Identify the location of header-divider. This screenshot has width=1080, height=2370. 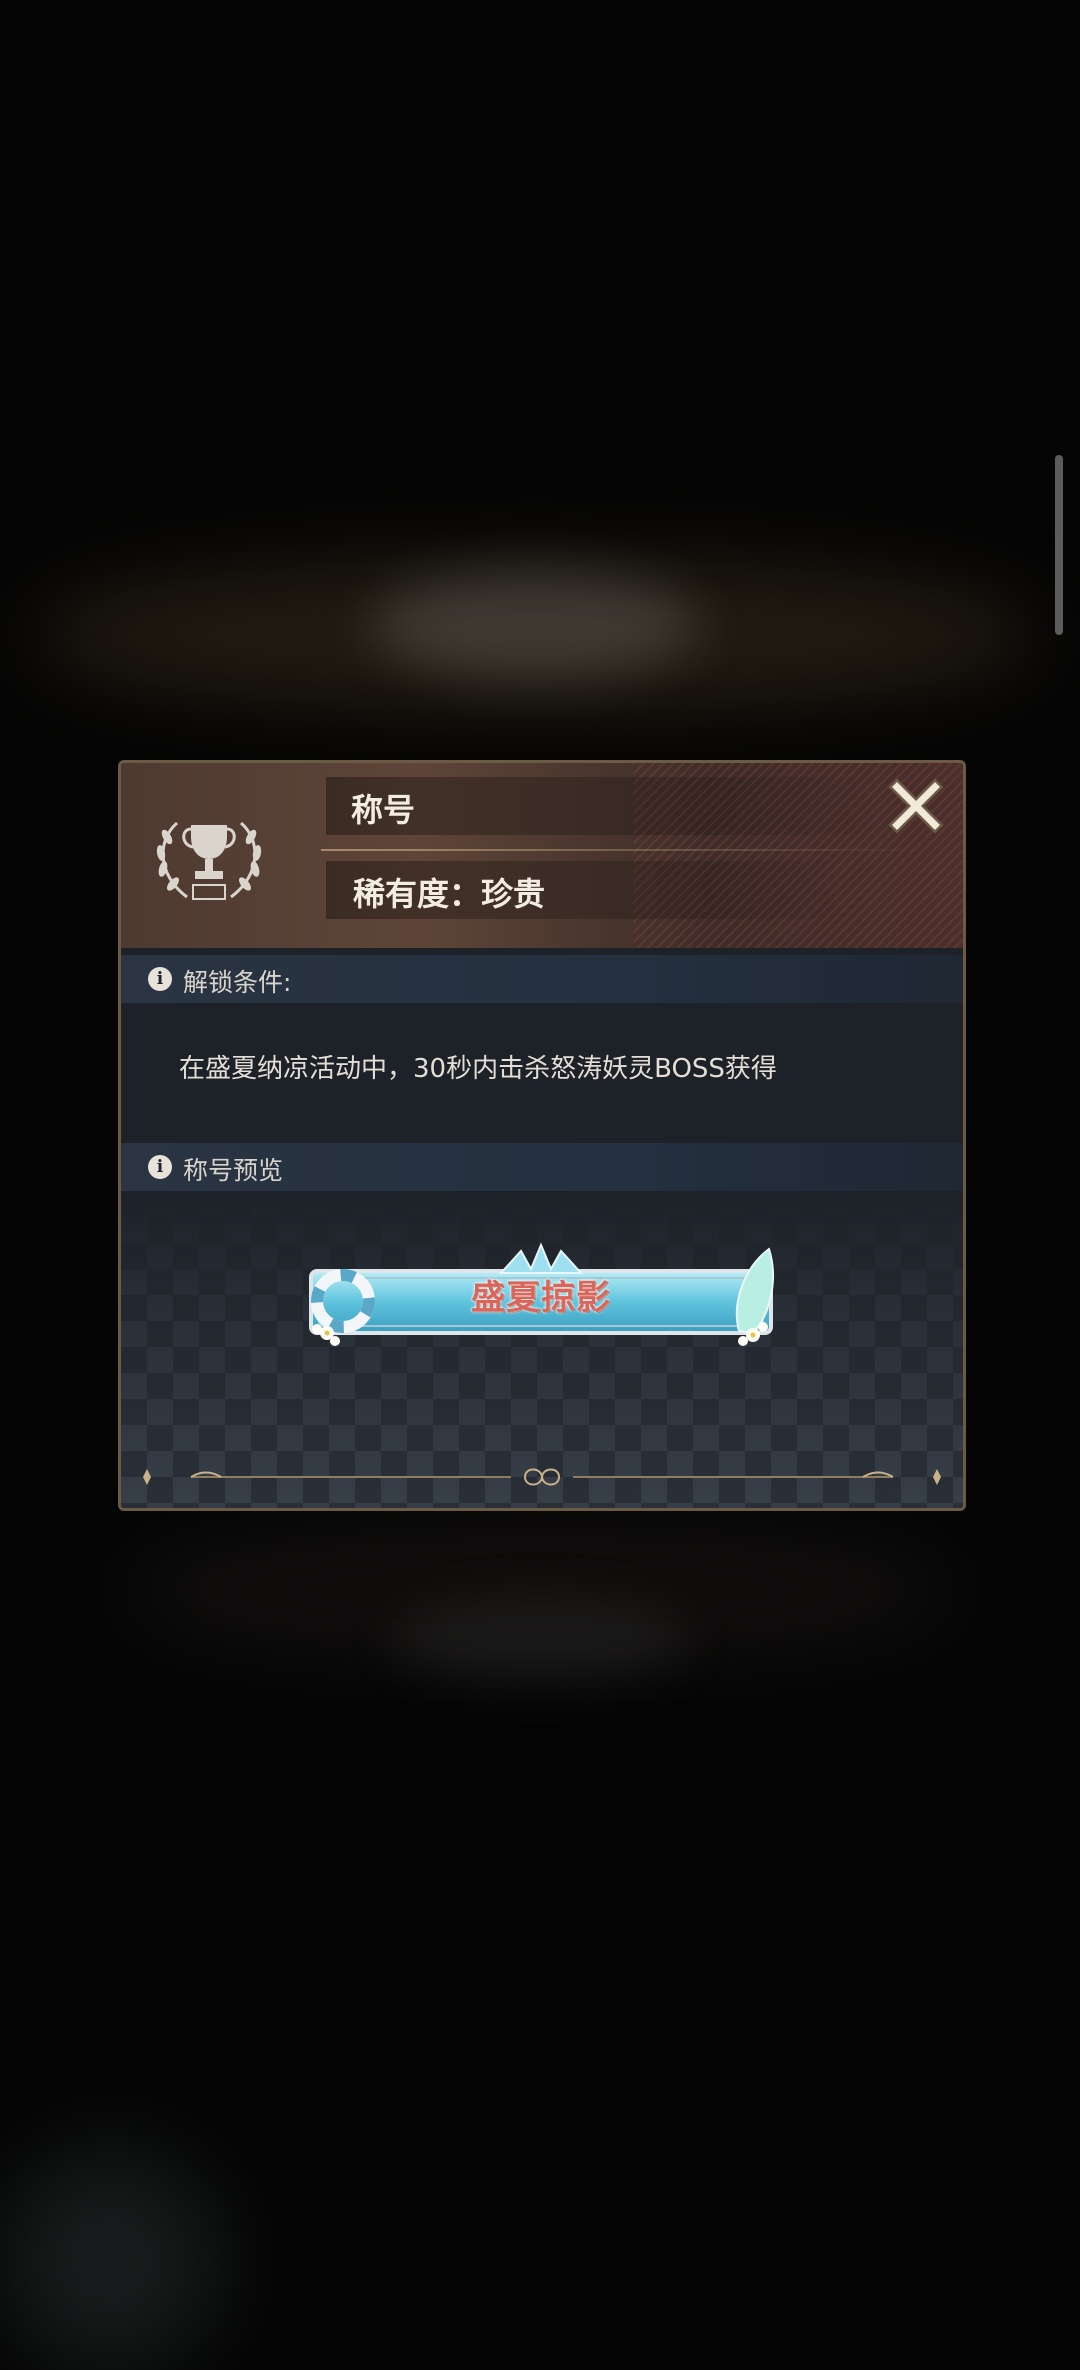
(621, 850).